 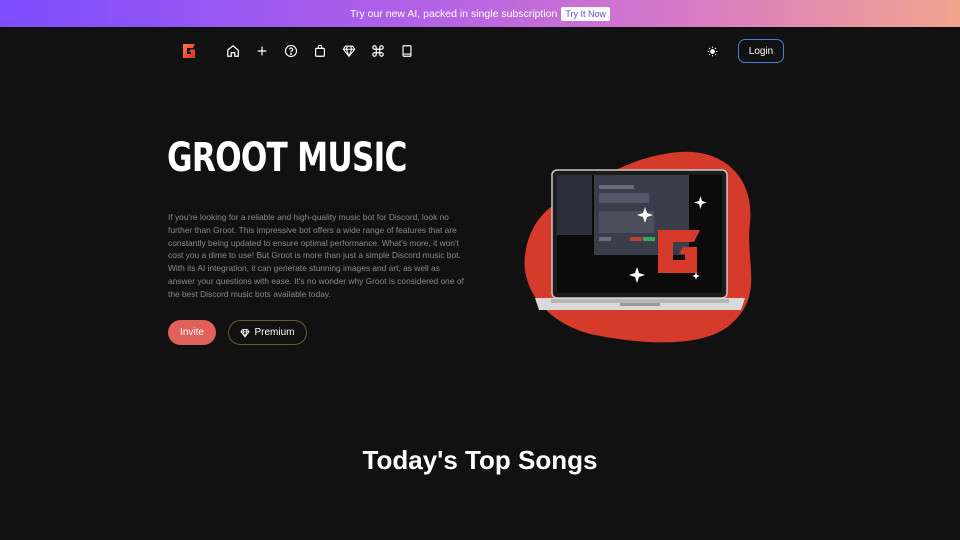 I want to click on premium-button: Premium, so click(x=267, y=332).